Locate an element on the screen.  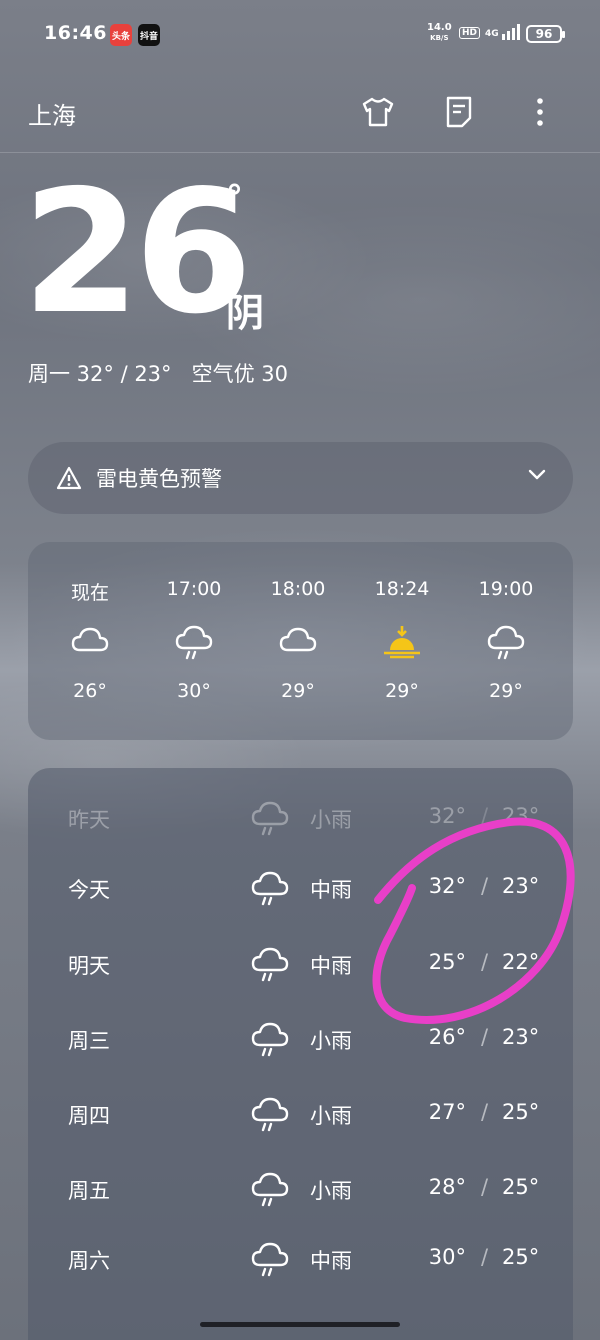
daily-day: 周三 is located at coordinates (89, 1041).